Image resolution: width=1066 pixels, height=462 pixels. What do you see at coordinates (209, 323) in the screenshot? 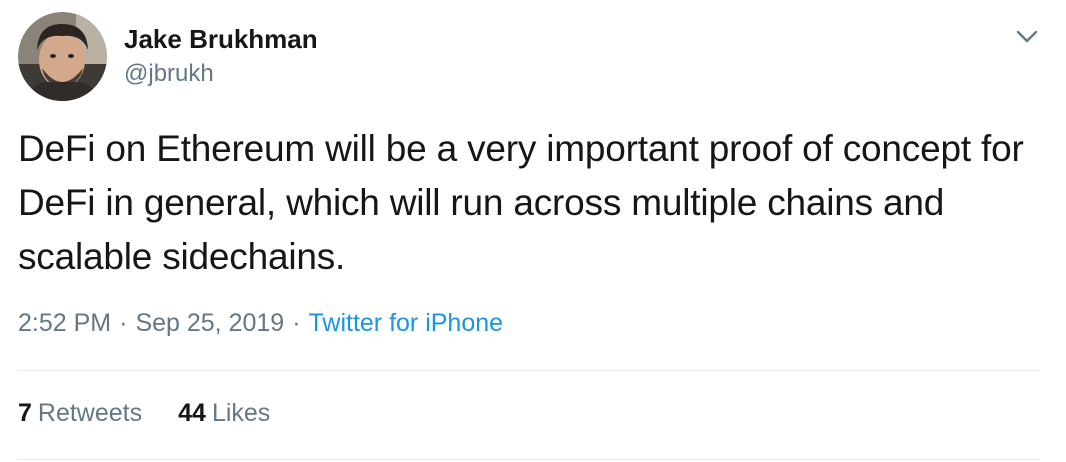
I see `tweet-date: Sep 25, 2019` at bounding box center [209, 323].